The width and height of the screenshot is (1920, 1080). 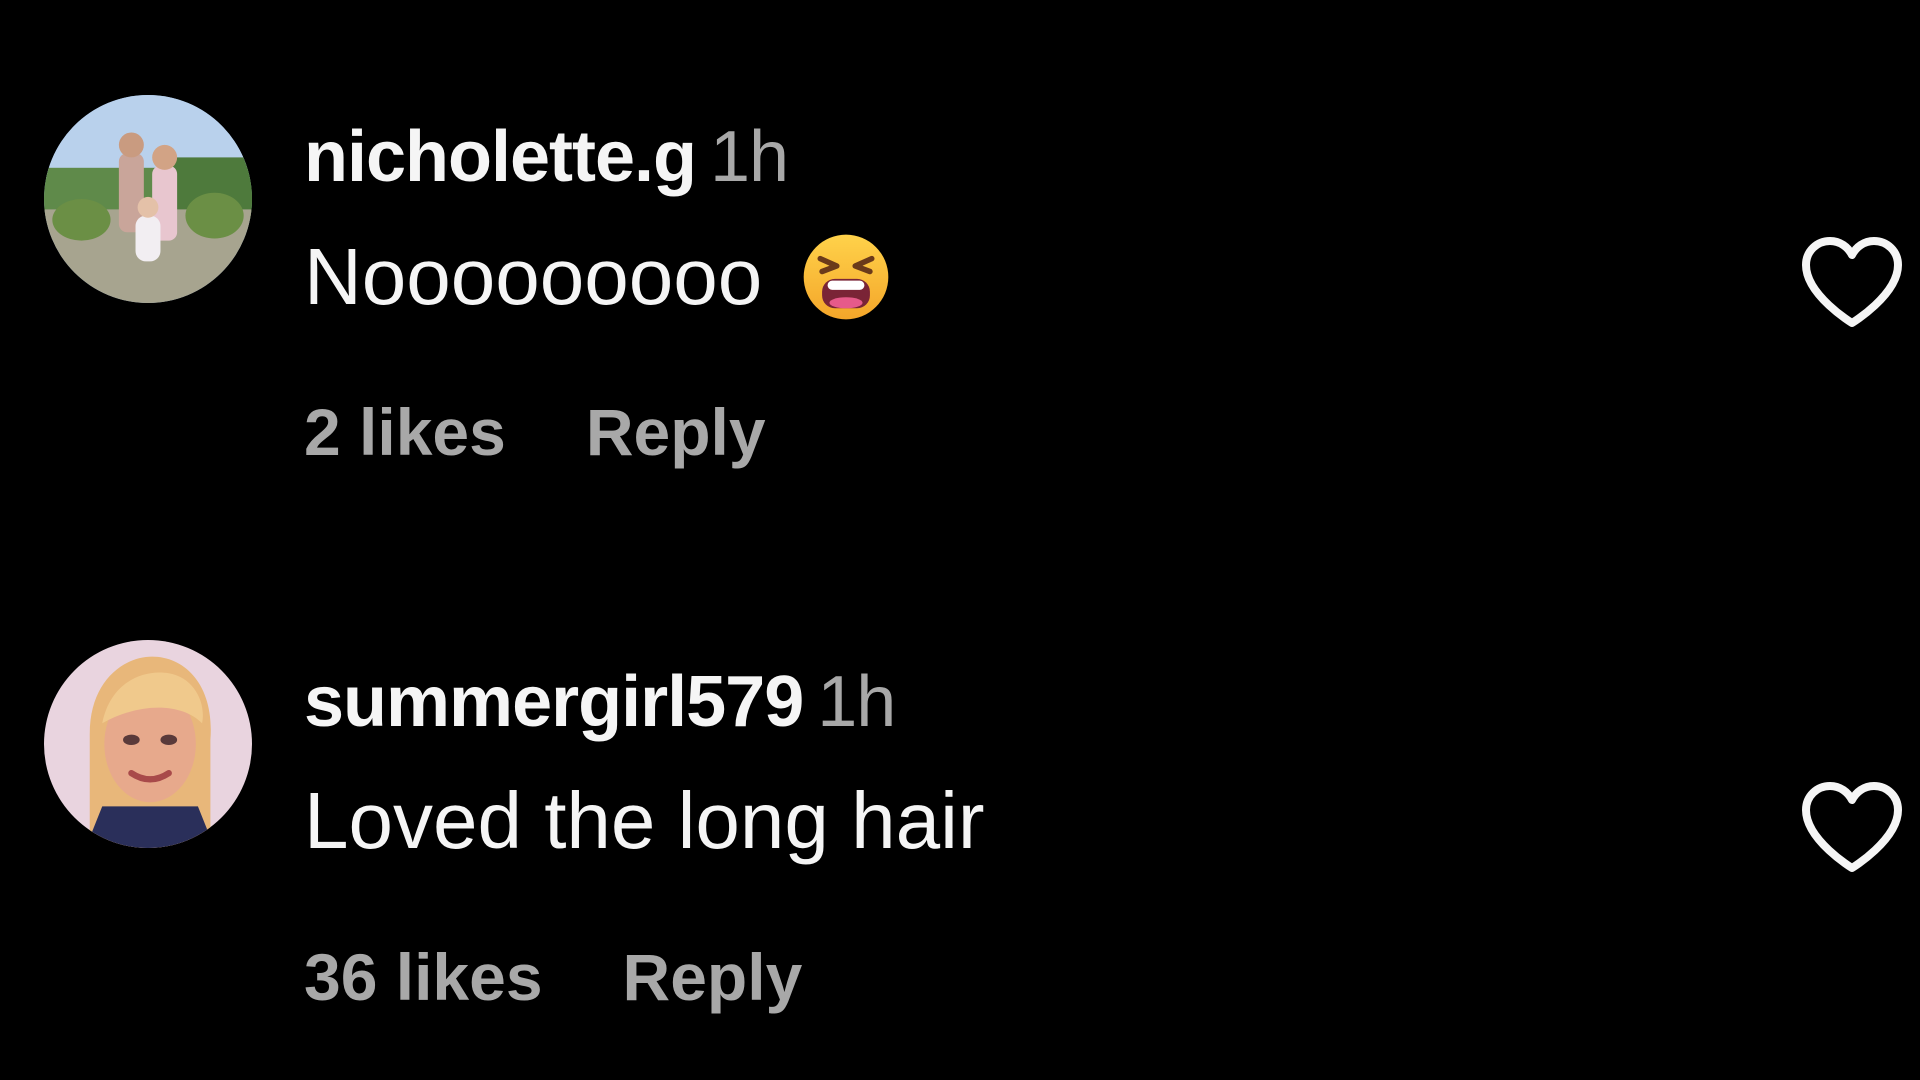 What do you see at coordinates (500, 157) in the screenshot?
I see `username-link: nicholette.g` at bounding box center [500, 157].